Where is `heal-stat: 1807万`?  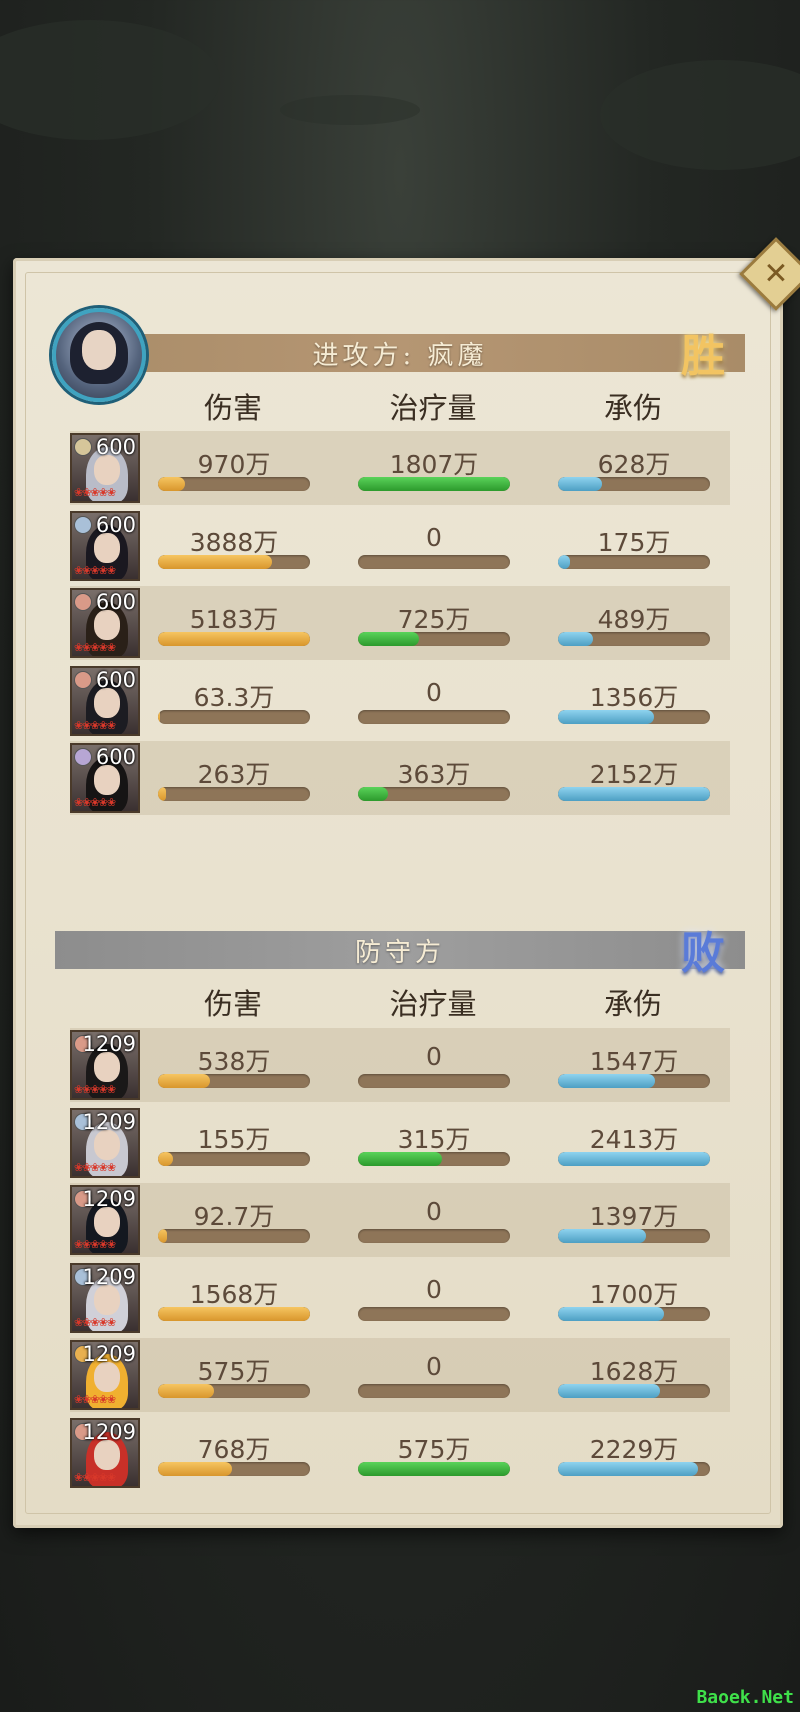
heal-stat: 1807万 is located at coordinates (434, 470).